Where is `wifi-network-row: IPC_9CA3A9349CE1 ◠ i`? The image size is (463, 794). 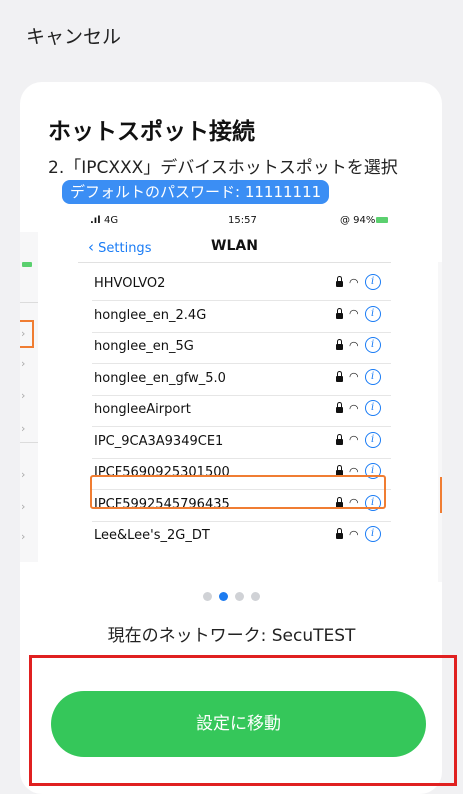 wifi-network-row: IPC_9CA3A9349CE1 ◠ i is located at coordinates (234, 443).